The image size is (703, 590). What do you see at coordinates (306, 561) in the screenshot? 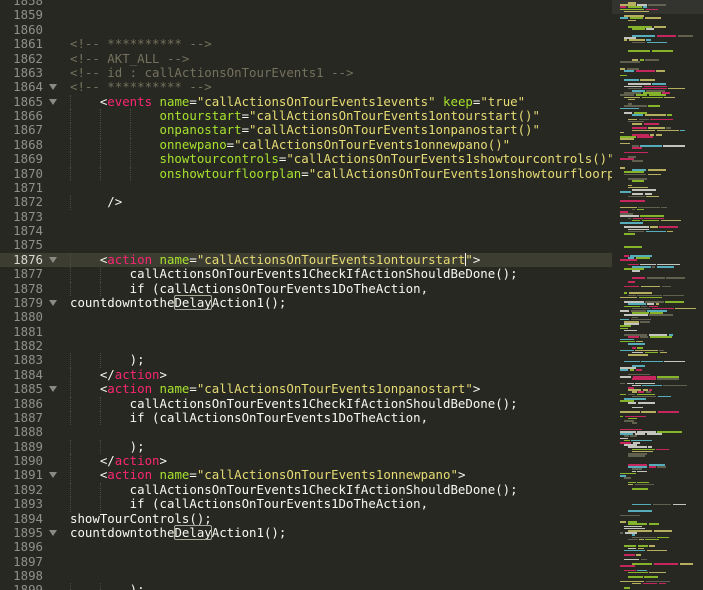
I see `code-line: 1897` at bounding box center [306, 561].